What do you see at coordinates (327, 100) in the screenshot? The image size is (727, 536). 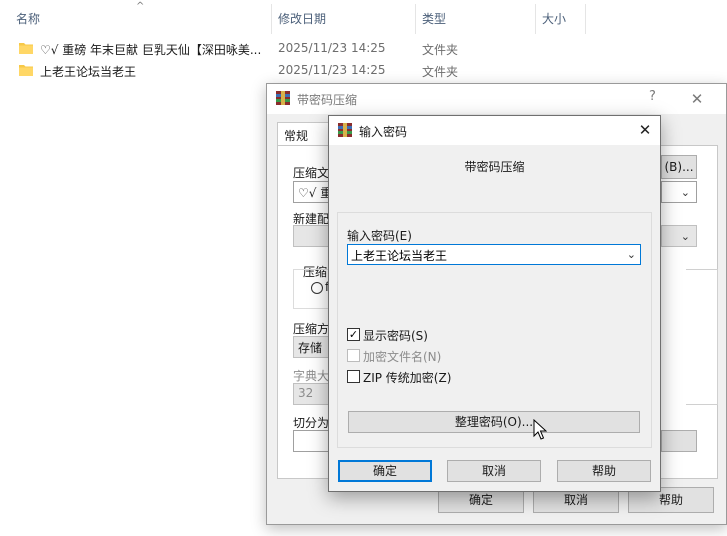 I see `archive-dialog-title: 带密码压缩` at bounding box center [327, 100].